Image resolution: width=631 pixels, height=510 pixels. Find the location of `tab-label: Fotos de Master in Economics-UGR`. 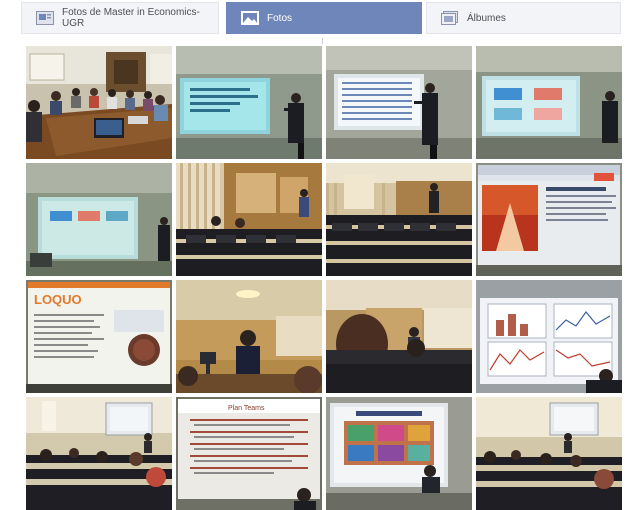

tab-label: Fotos de Master in Economics-UGR is located at coordinates (131, 18).